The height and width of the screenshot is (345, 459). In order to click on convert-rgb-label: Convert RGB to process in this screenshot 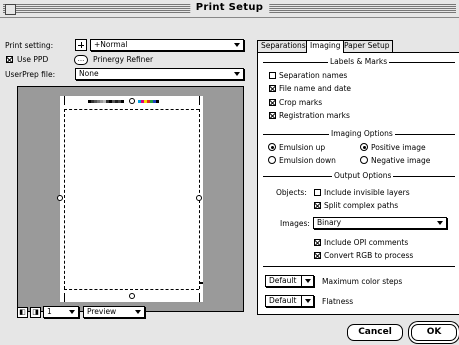, I will do `click(369, 255)`.